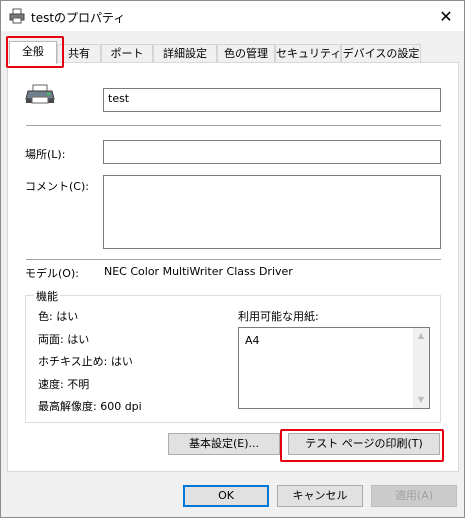  What do you see at coordinates (232, 16) in the screenshot?
I see `title-bar: testのプロパティ ✕` at bounding box center [232, 16].